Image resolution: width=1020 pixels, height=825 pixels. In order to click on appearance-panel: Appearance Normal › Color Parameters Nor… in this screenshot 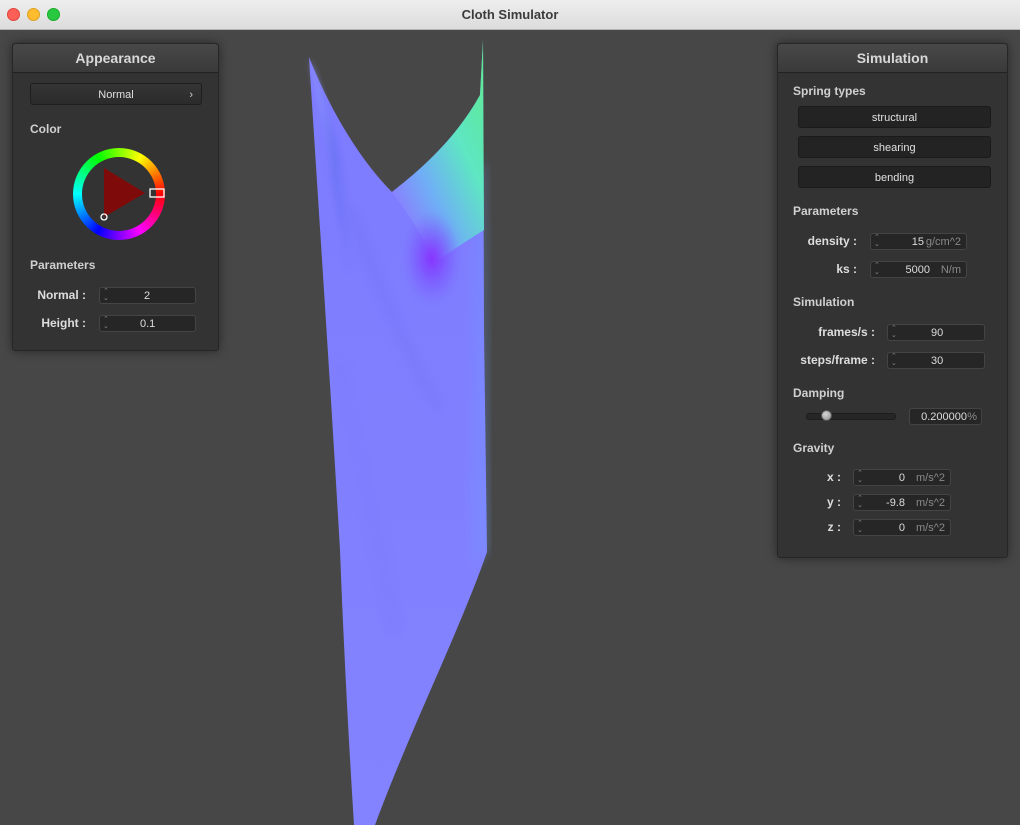, I will do `click(115, 197)`.